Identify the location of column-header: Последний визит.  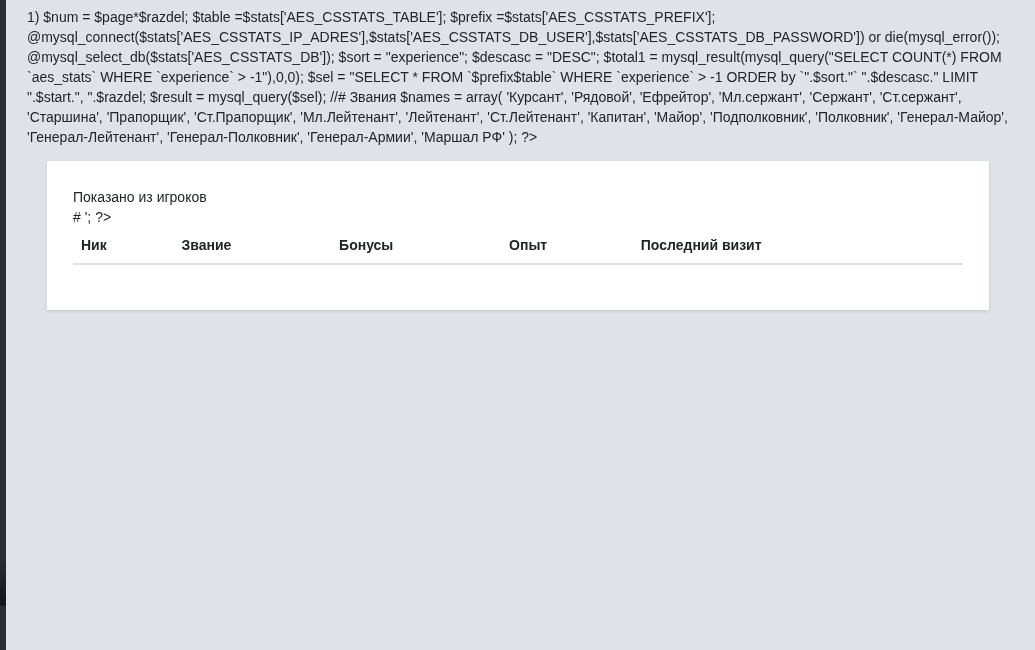
(797, 245).